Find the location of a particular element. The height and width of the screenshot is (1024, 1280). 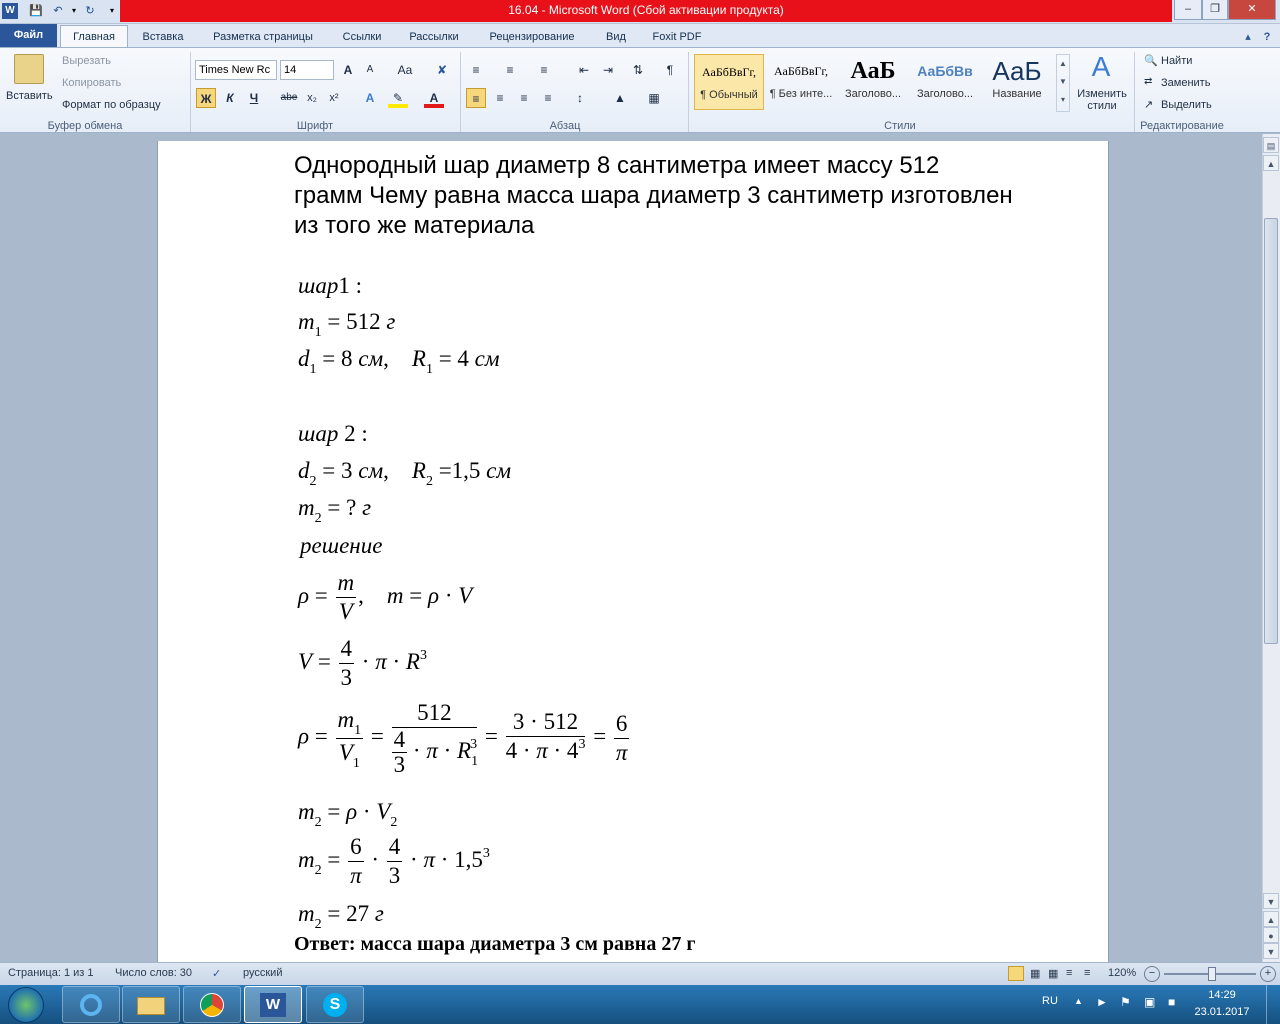

clipboard-icon is located at coordinates (29, 69).